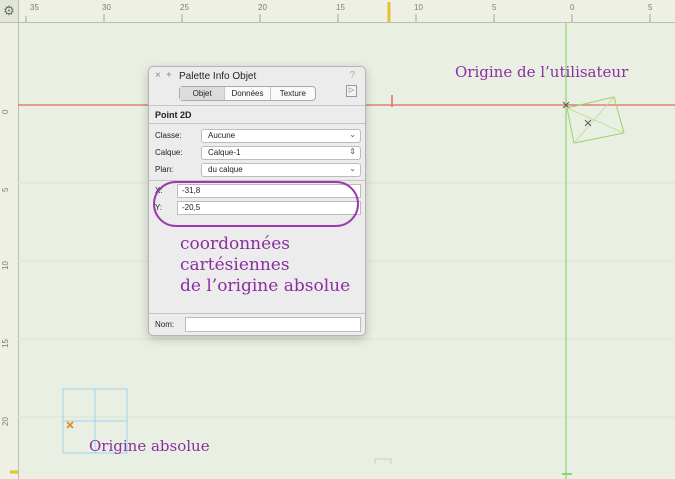  Describe the element at coordinates (281, 136) in the screenshot. I see `classe-select: Aucune ⌄` at that location.